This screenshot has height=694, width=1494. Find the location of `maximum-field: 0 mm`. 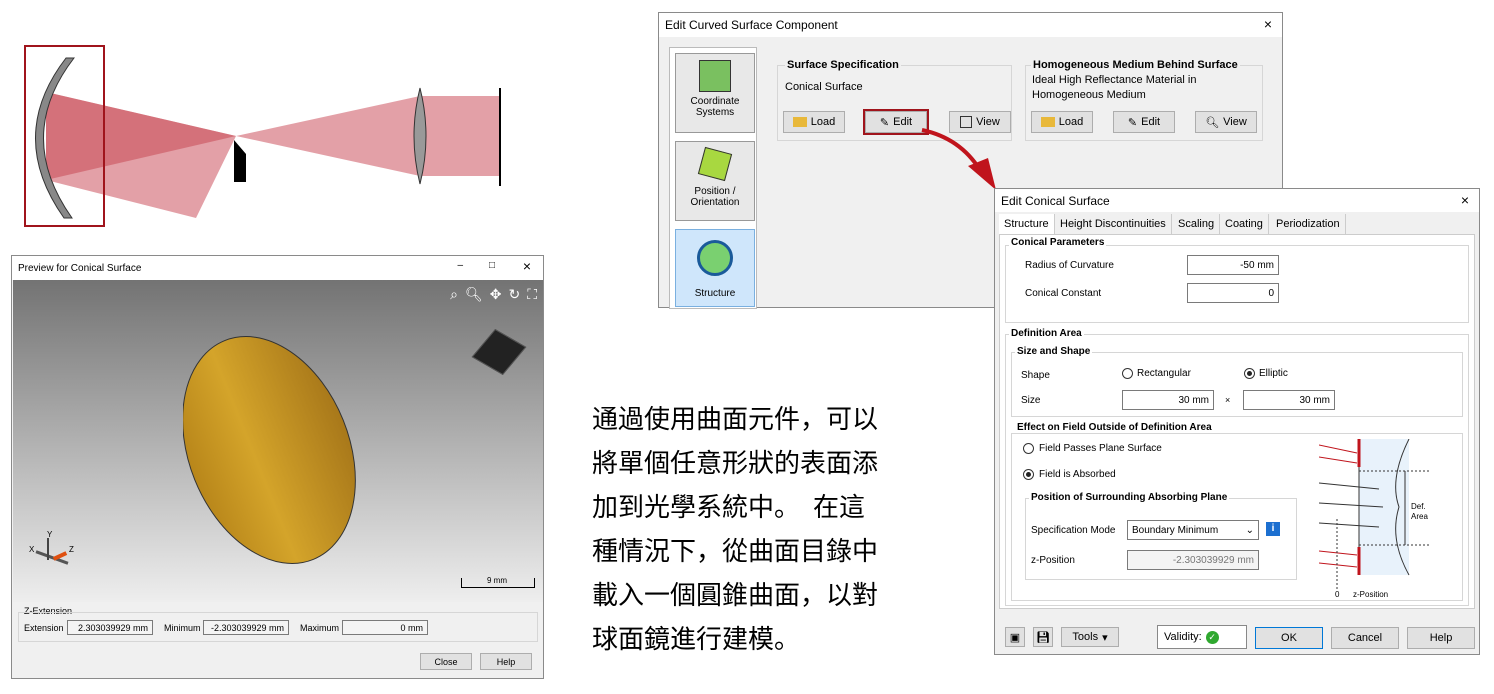

maximum-field: 0 mm is located at coordinates (385, 627).